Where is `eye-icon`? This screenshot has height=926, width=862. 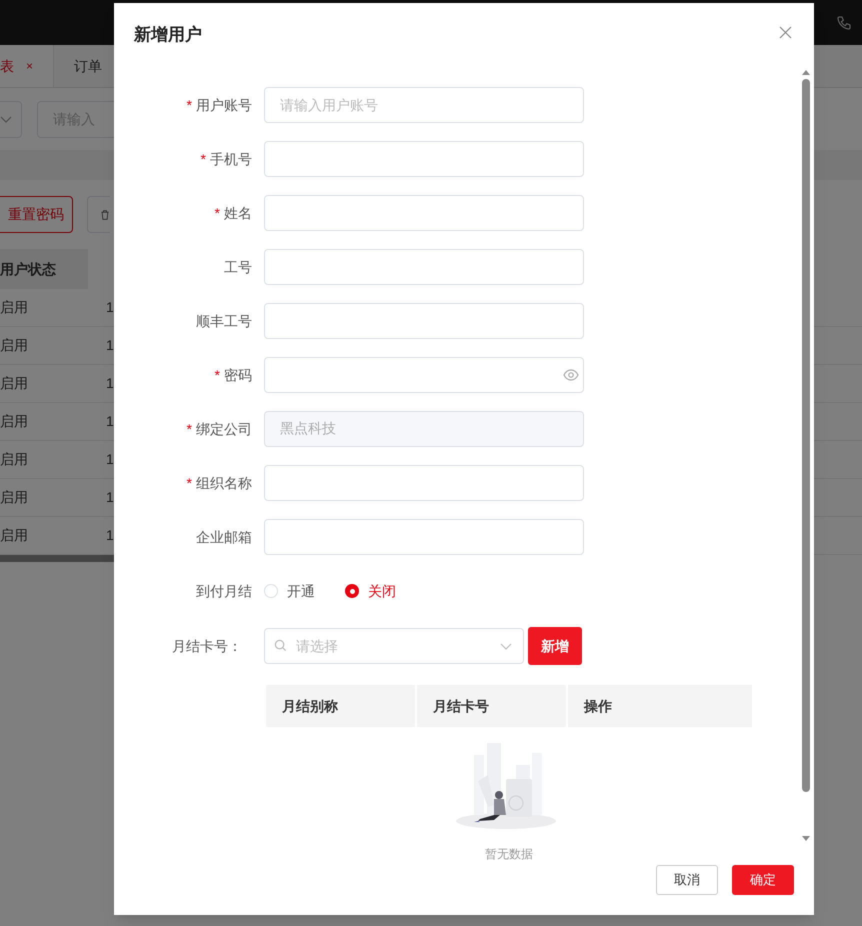 eye-icon is located at coordinates (571, 375).